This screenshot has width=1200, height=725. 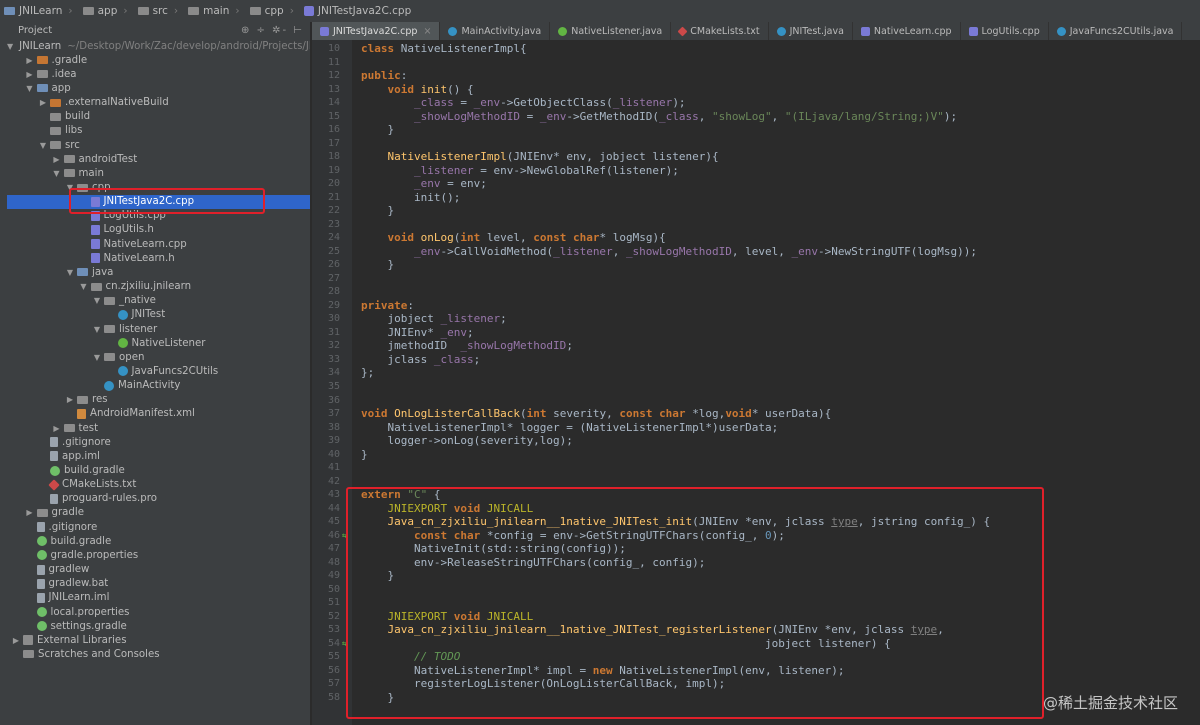 I want to click on tree-item: AndroidManifest.xml, so click(x=158, y=414).